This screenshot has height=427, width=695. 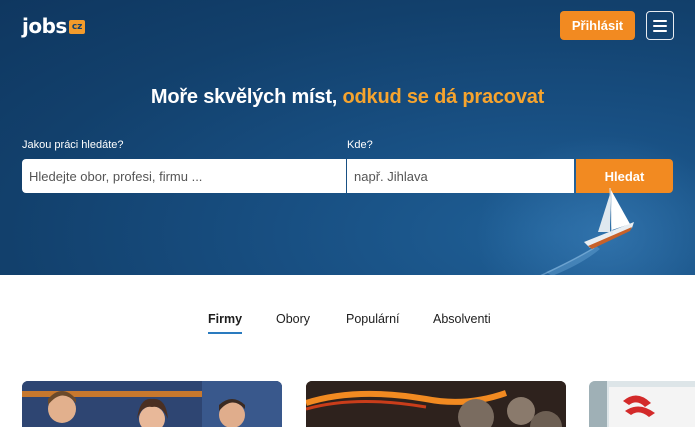 I want to click on headline-accent: odkud se dá pracovat, so click(x=443, y=97).